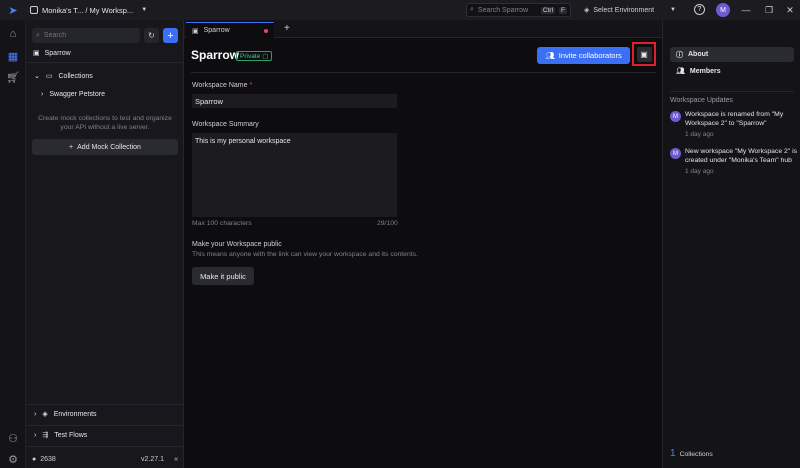 This screenshot has height=468, width=800. What do you see at coordinates (34, 459) in the screenshot?
I see `github-icon: ●` at bounding box center [34, 459].